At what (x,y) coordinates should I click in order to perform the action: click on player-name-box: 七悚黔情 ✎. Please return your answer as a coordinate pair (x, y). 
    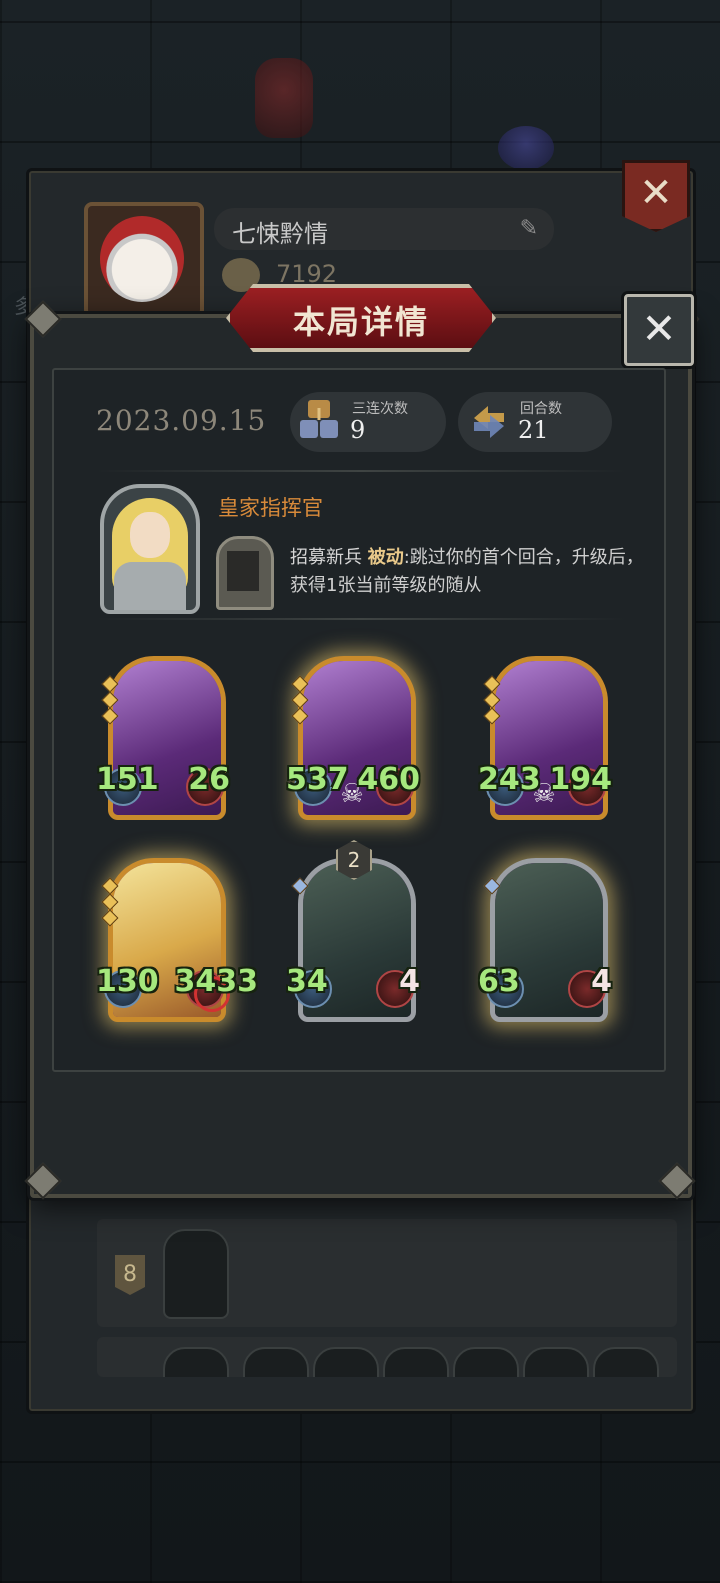
    Looking at the image, I should click on (384, 229).